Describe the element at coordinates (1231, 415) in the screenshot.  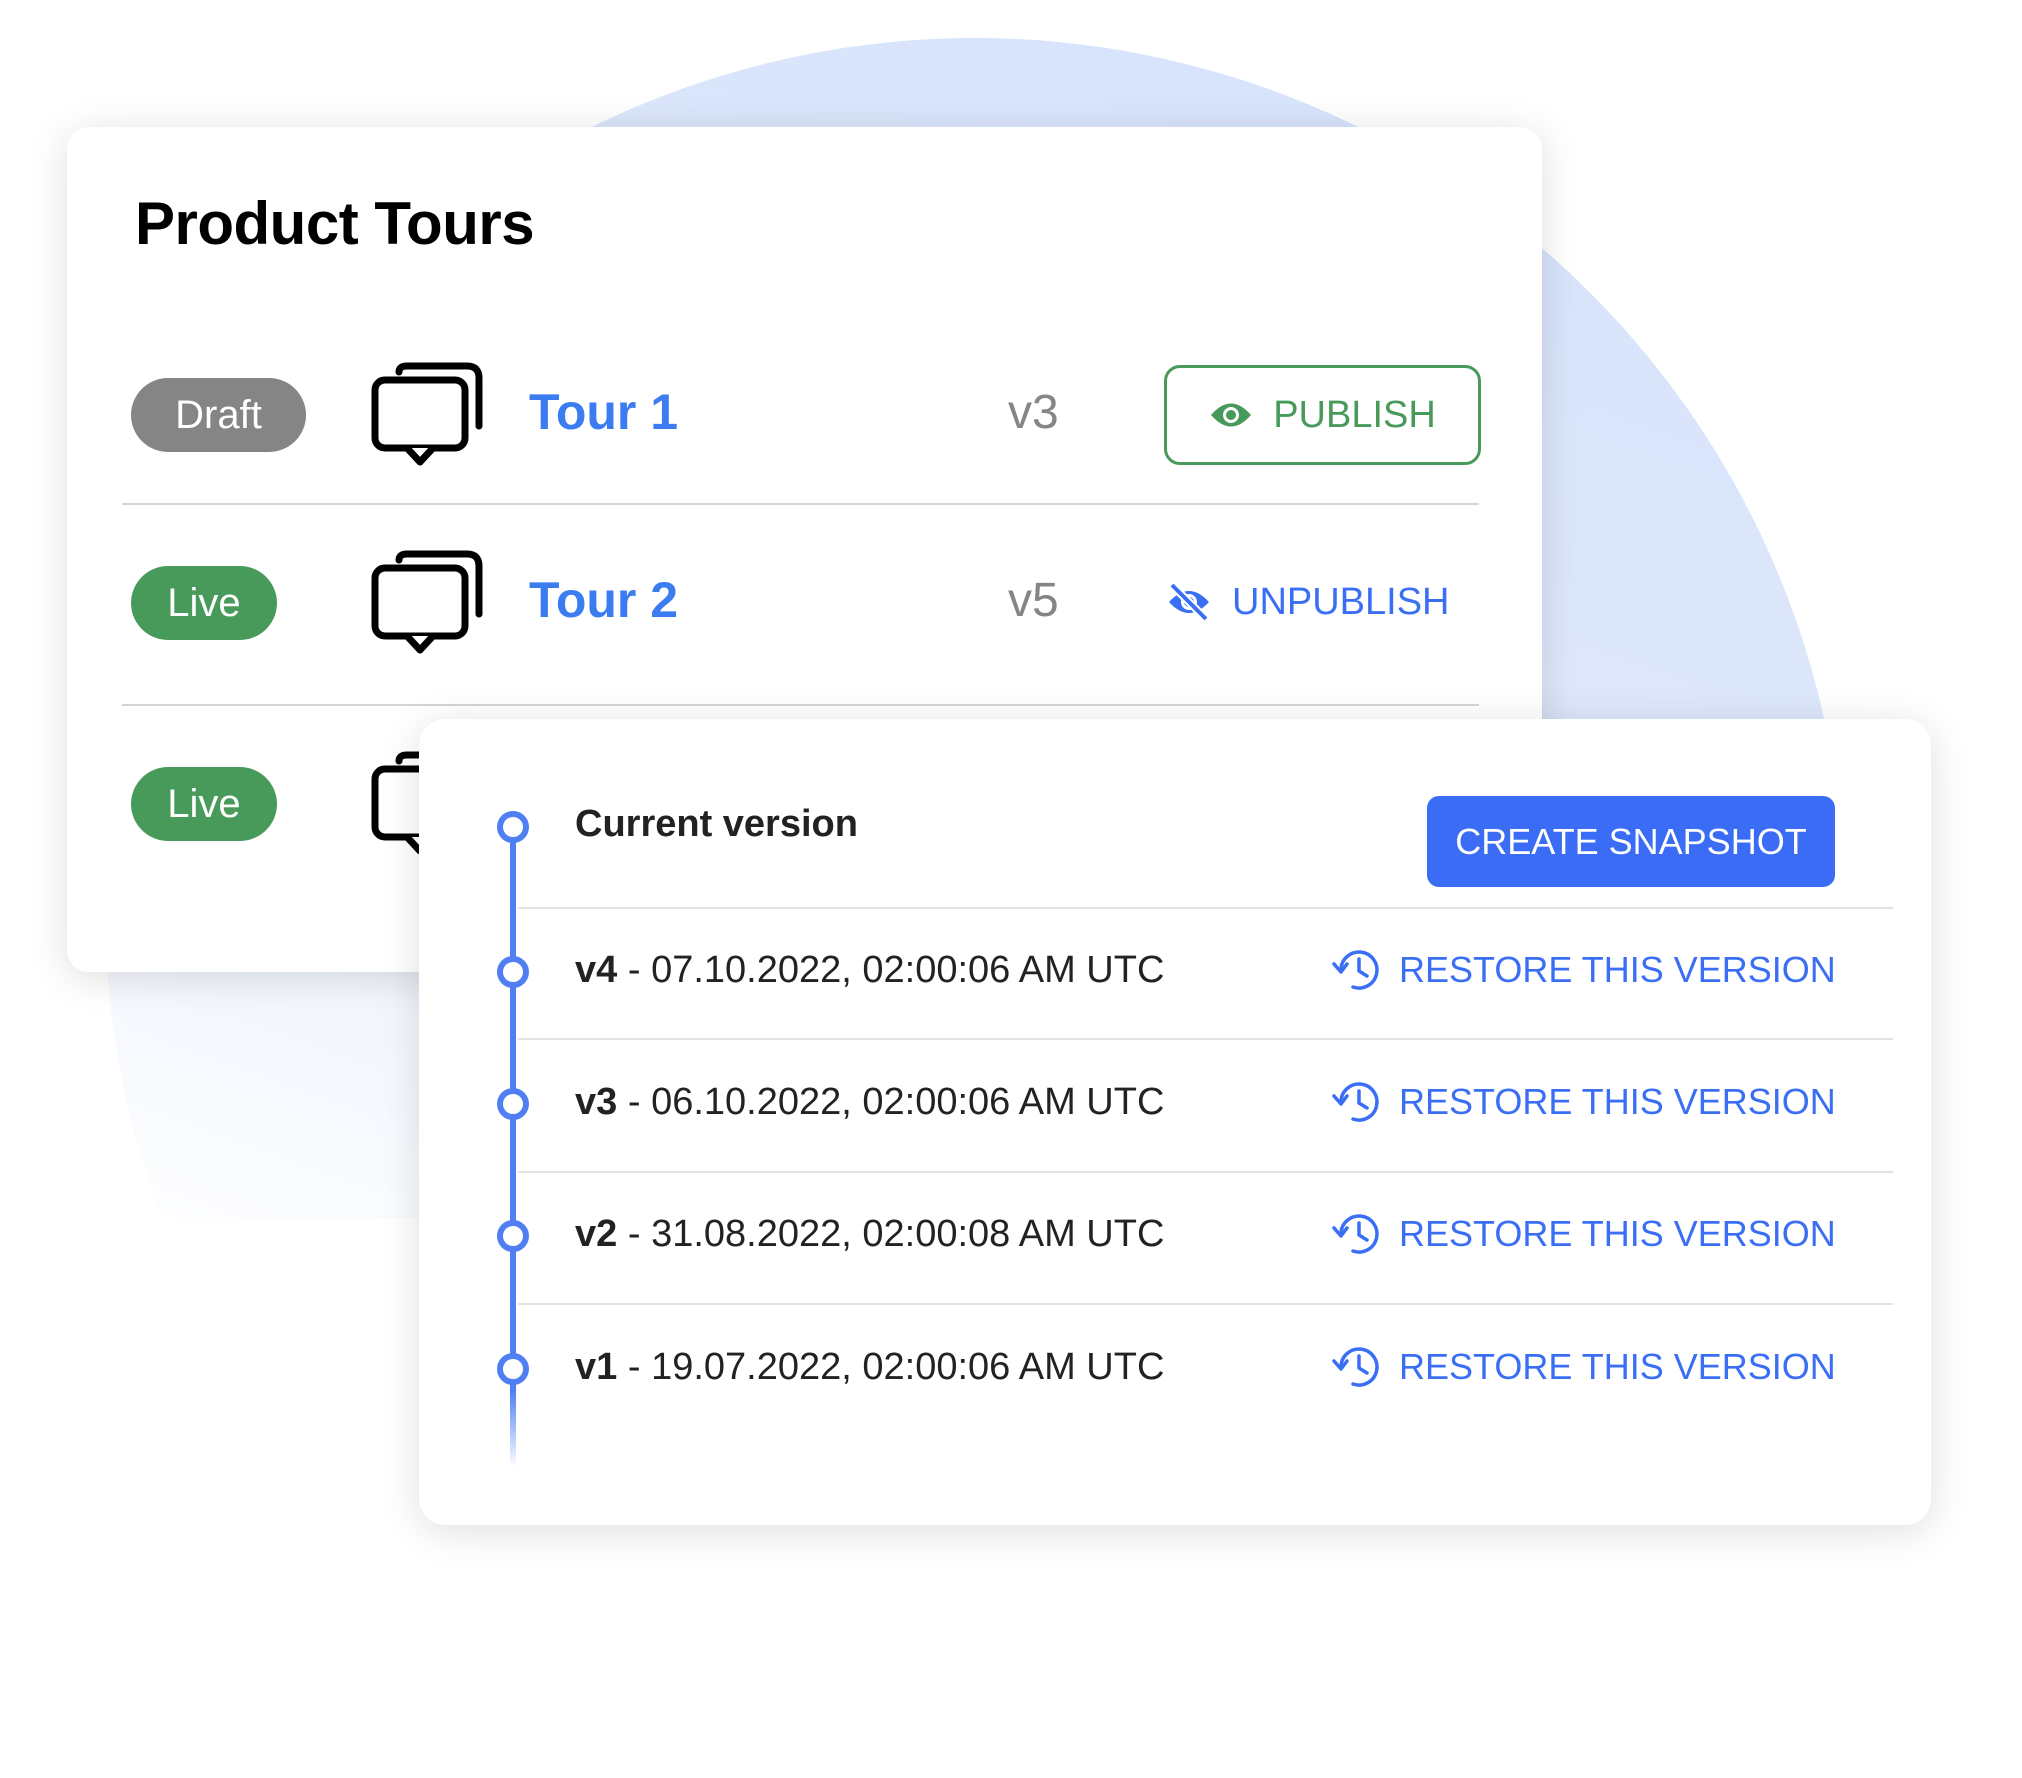
I see `eye-icon` at that location.